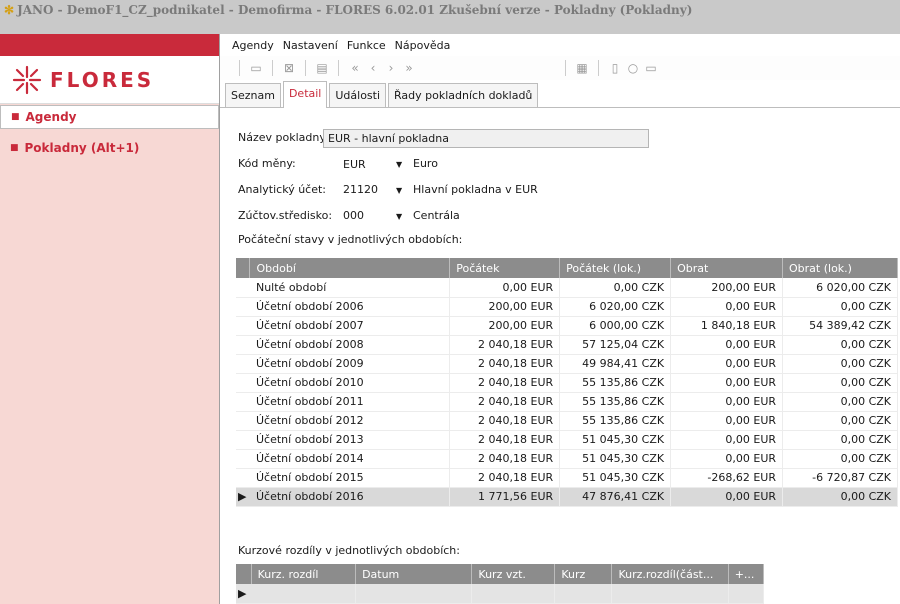 The width and height of the screenshot is (900, 604). What do you see at coordinates (615, 68) in the screenshot?
I see `doc-icon: ▯` at bounding box center [615, 68].